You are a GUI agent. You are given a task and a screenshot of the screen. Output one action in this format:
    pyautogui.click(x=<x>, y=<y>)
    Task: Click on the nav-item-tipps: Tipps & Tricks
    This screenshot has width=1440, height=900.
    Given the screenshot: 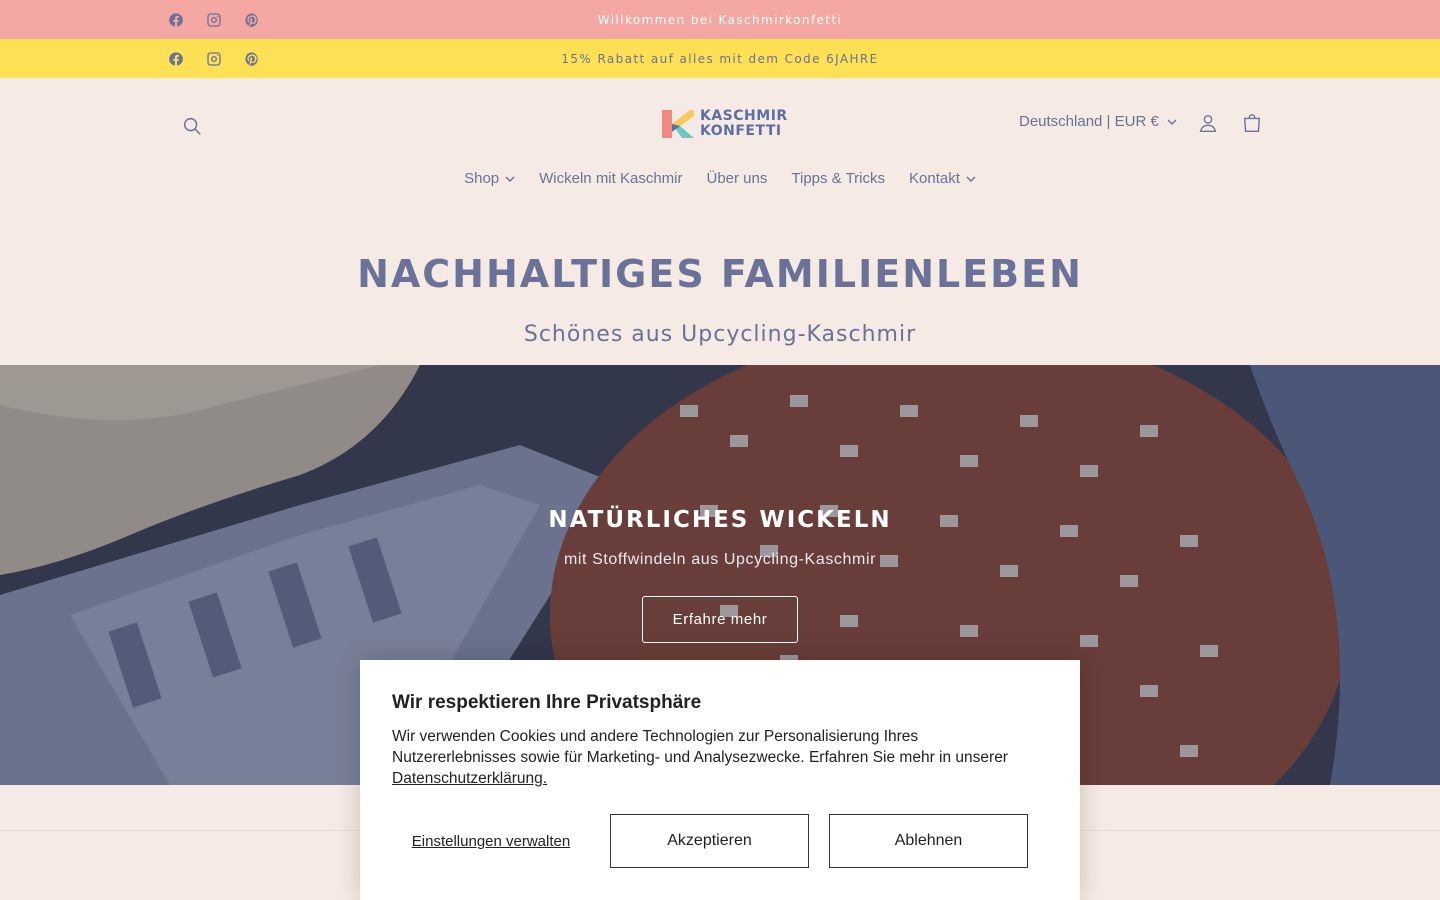 What is the action you would take?
    pyautogui.click(x=838, y=178)
    